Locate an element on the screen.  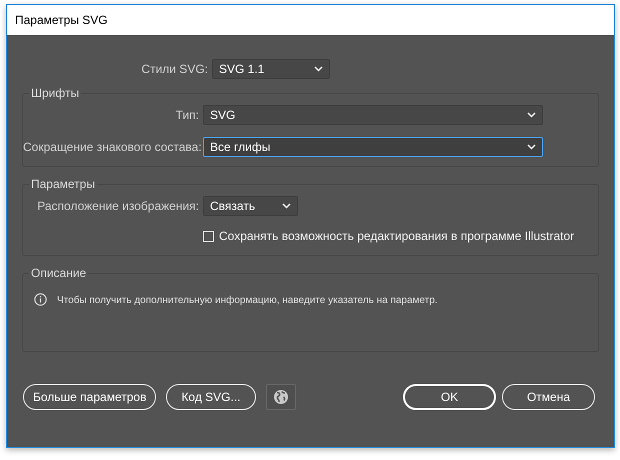
group-title: Шрифты is located at coordinates (55, 93).